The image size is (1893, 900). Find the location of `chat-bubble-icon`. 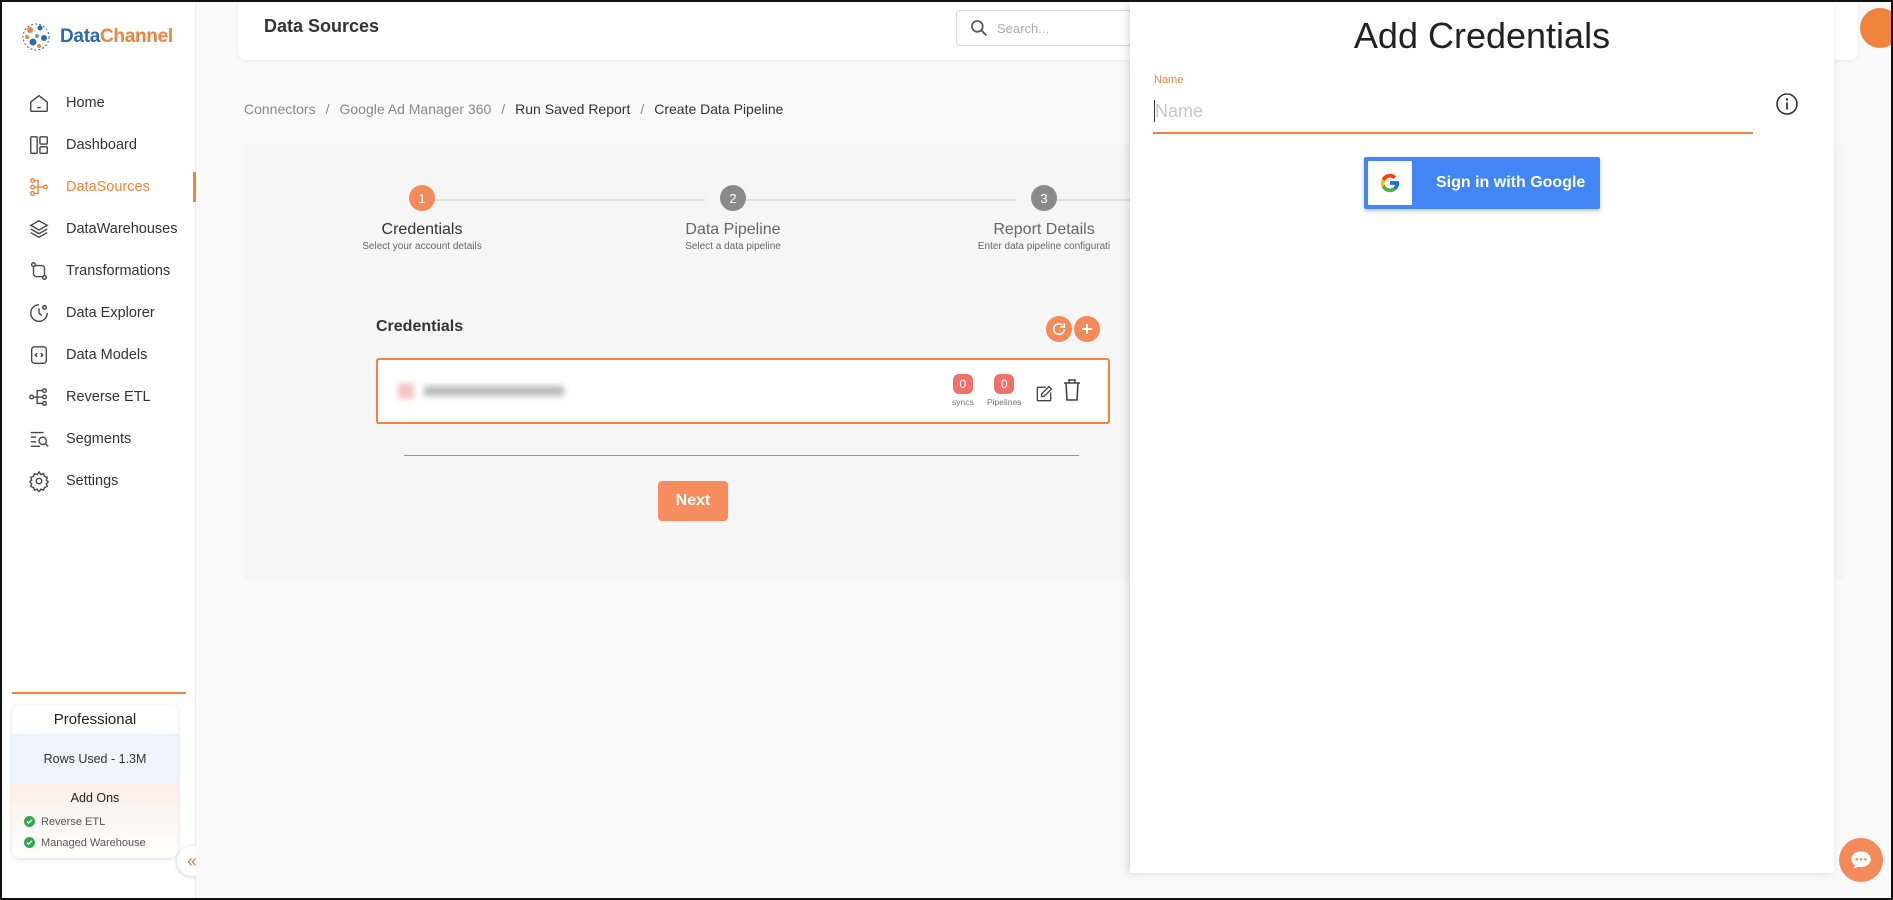

chat-bubble-icon is located at coordinates (1861, 860).